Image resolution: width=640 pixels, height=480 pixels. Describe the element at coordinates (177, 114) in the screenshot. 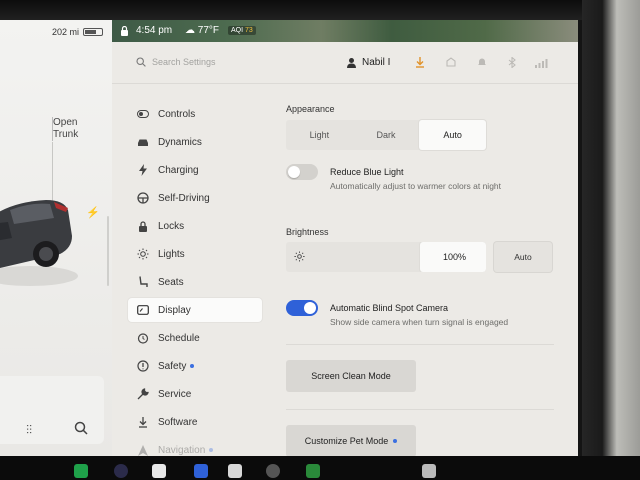

I see `sidebar-item-label: Controls` at that location.